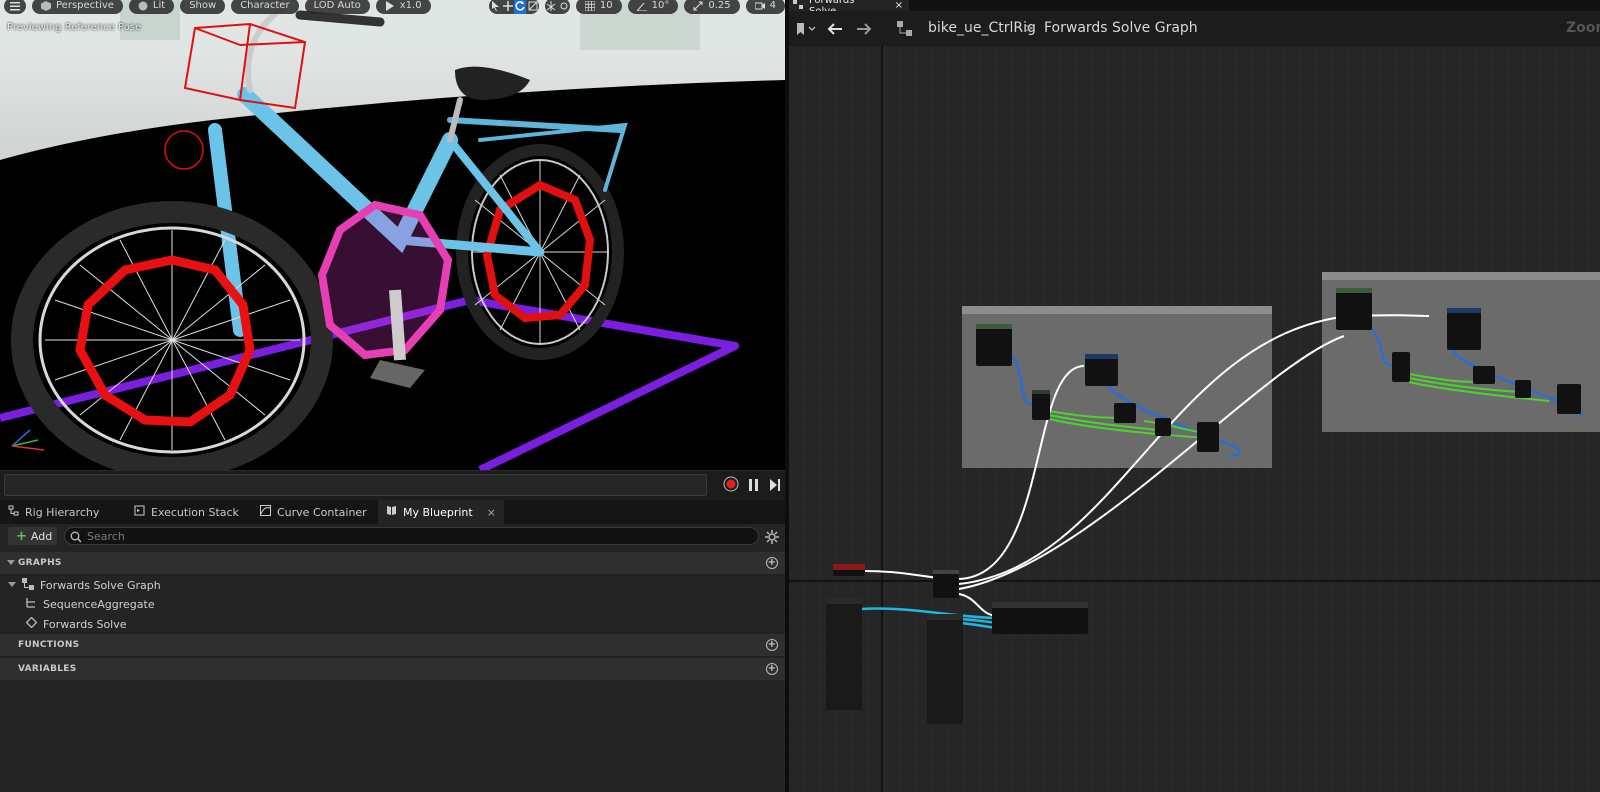  I want to click on sequence-node, so click(946, 584).